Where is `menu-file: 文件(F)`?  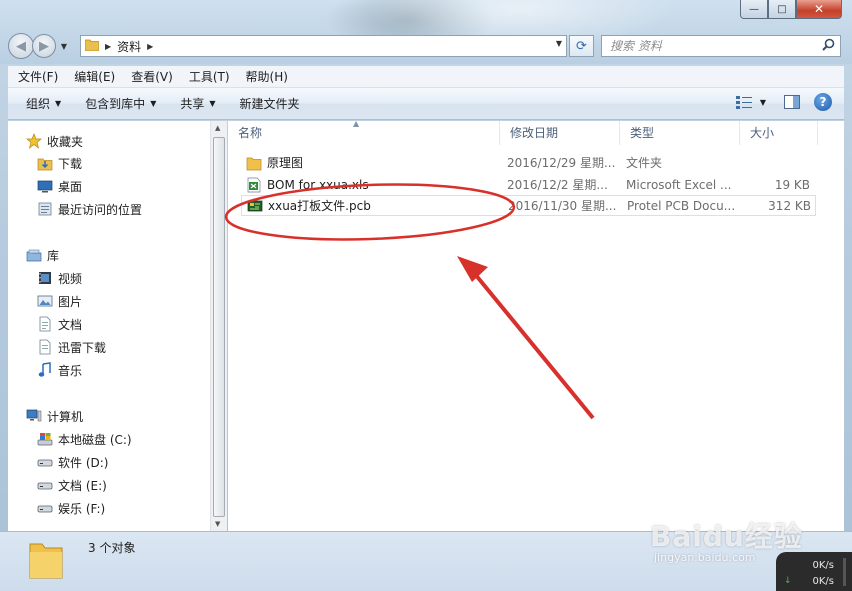 menu-file: 文件(F) is located at coordinates (37, 76).